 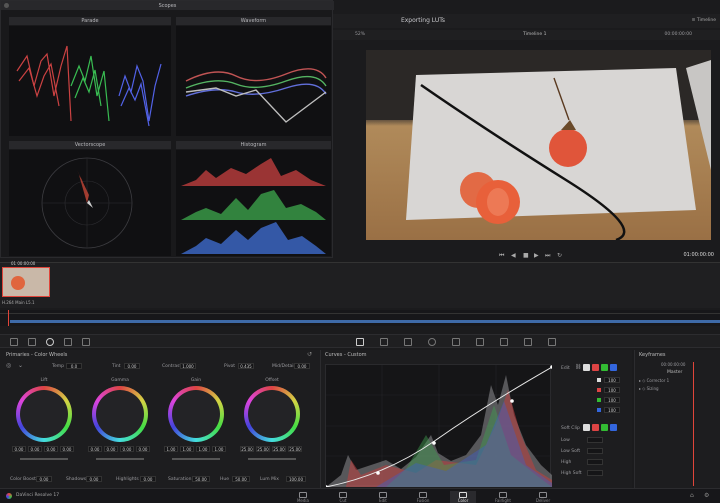 What do you see at coordinates (111, 449) in the screenshot?
I see `gamma-r: 0.00` at bounding box center [111, 449].